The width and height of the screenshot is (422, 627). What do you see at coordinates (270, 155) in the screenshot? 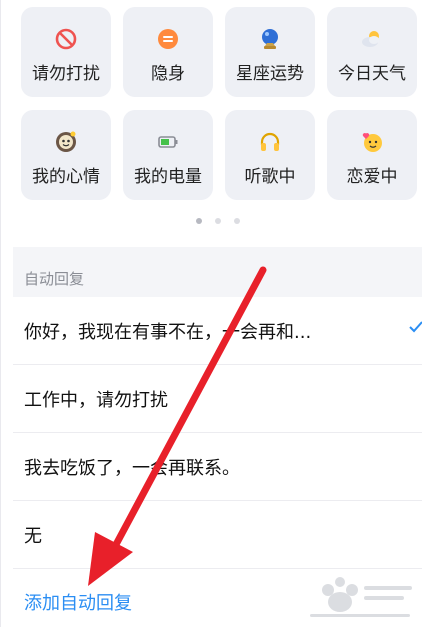
I see `tile-listening: 听歌中` at bounding box center [270, 155].